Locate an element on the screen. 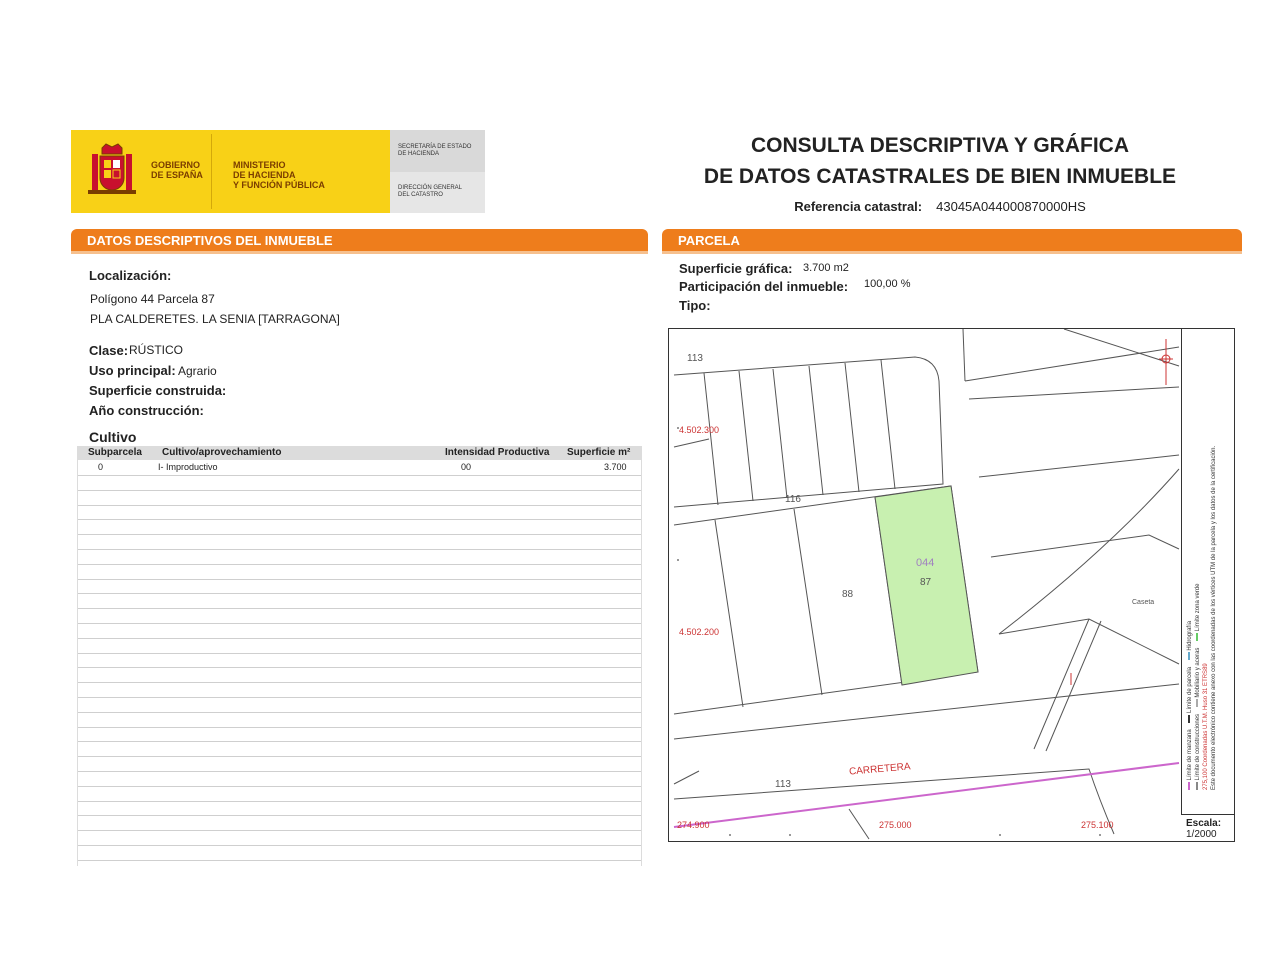 This screenshot has width=1280, height=960. superficie-grafica-value: 3.700 m2 is located at coordinates (826, 268).